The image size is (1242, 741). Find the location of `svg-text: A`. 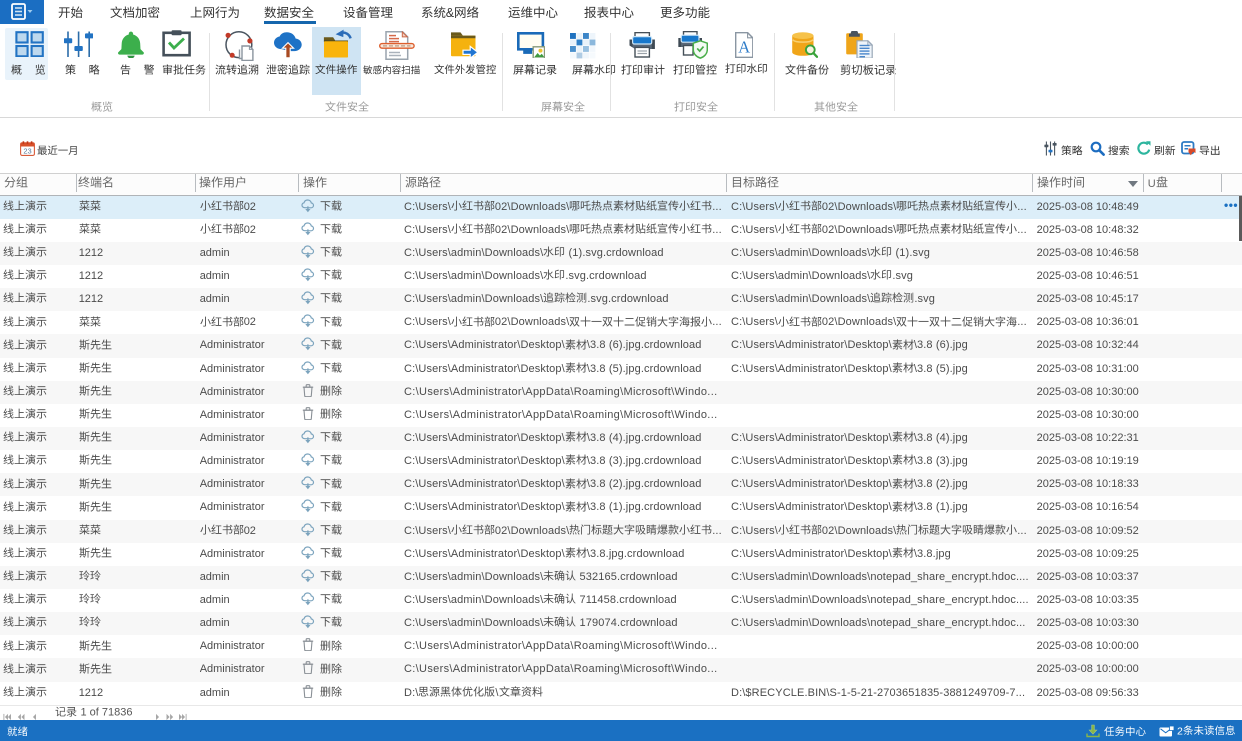

svg-text: A is located at coordinates (744, 47).